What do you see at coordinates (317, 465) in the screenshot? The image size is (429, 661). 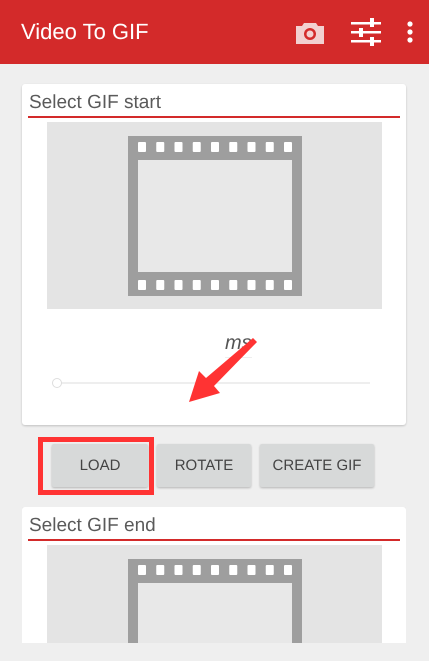 I see `action-button: CREATE GIF` at bounding box center [317, 465].